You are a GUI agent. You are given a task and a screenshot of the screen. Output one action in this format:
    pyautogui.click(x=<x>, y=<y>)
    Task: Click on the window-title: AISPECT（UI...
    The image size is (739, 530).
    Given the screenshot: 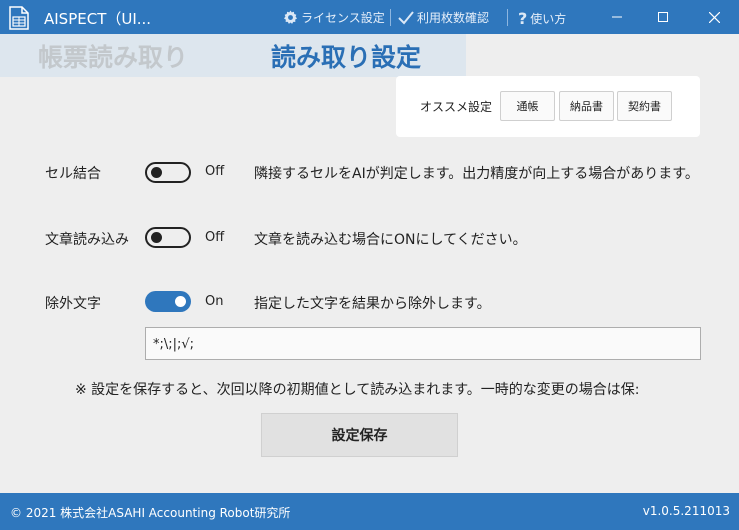 What is the action you would take?
    pyautogui.click(x=98, y=19)
    